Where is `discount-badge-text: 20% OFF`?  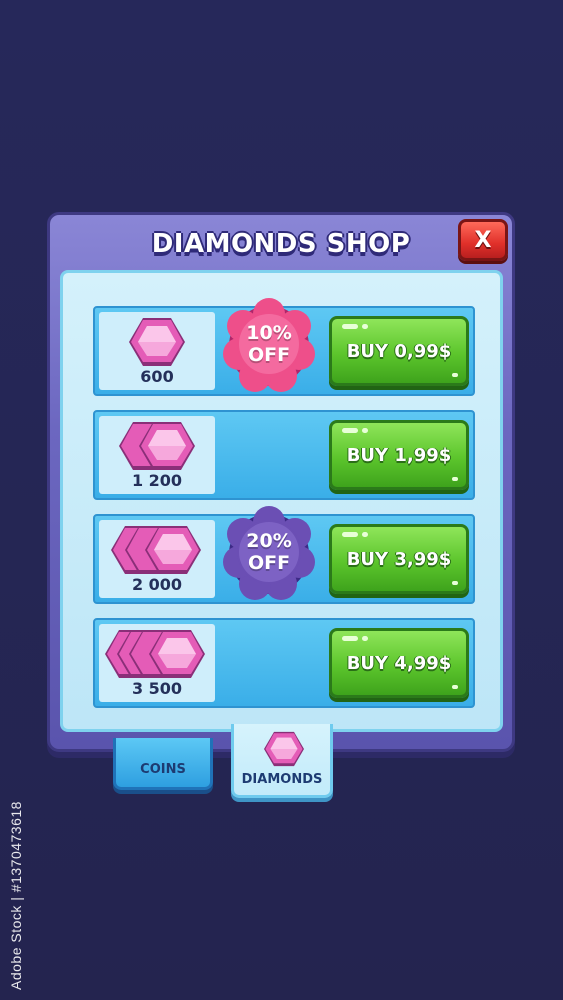 discount-badge-text: 20% OFF is located at coordinates (269, 552).